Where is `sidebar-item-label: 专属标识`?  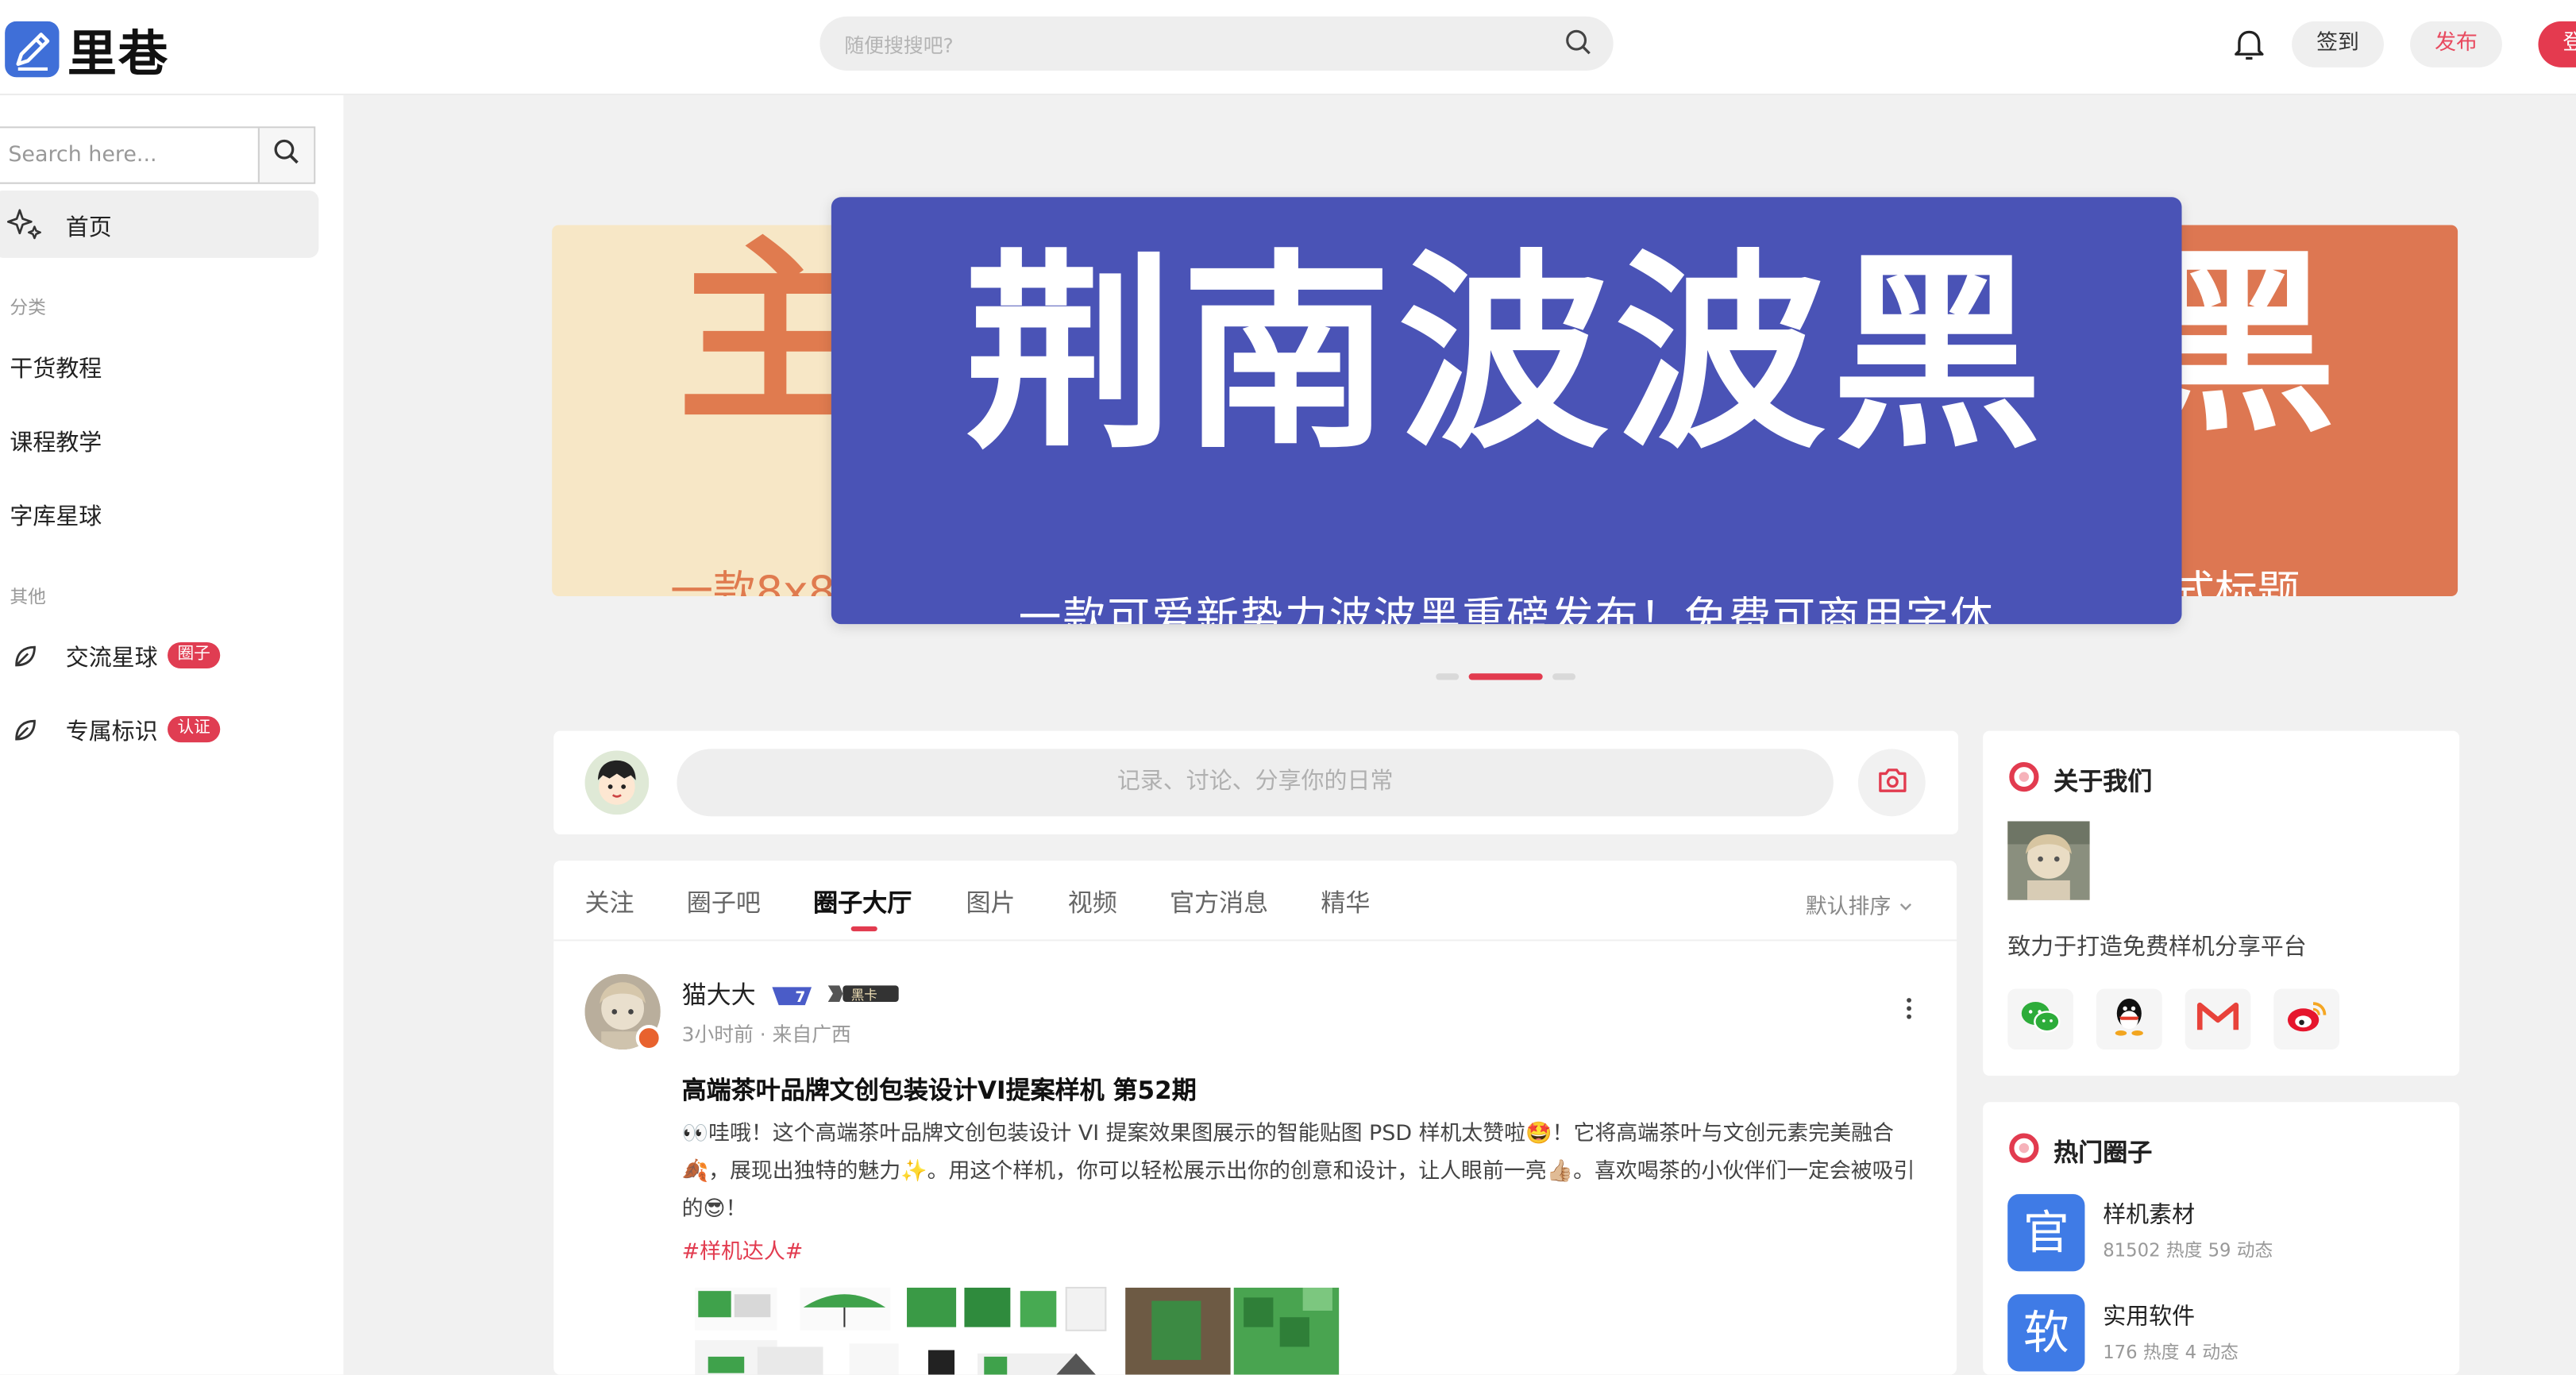
sidebar-item-label: 专属标识 is located at coordinates (111, 733).